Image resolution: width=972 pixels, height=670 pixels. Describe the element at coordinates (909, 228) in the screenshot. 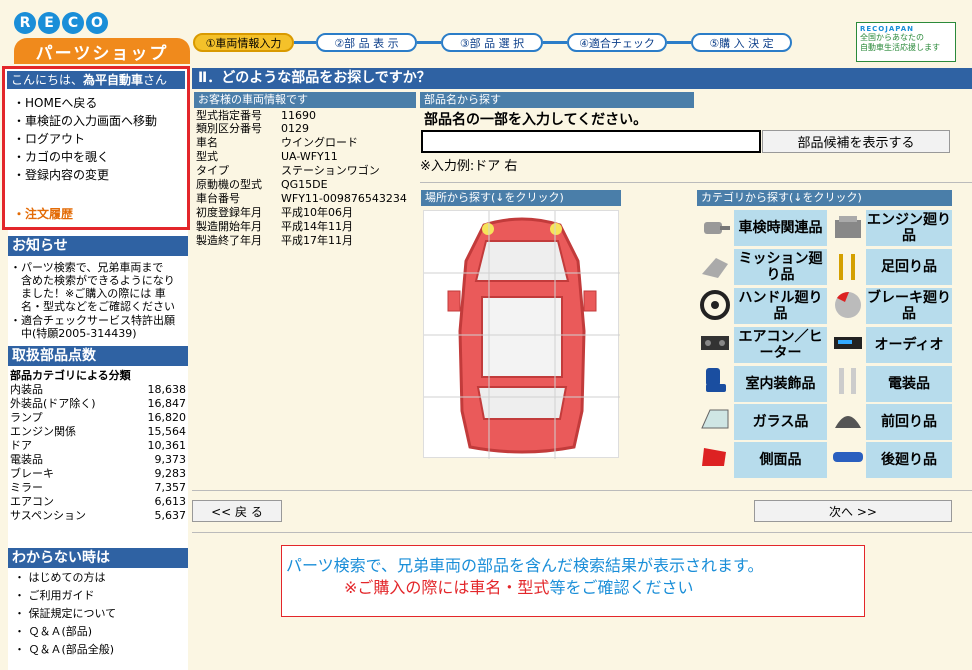

I see `category-engine: エンジン廻り品` at that location.